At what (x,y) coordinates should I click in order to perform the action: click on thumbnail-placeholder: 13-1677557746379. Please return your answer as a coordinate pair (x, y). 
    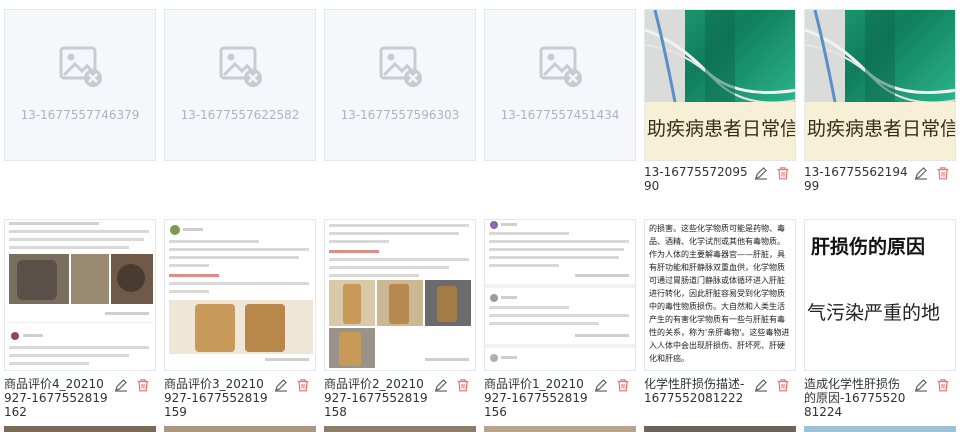
    Looking at the image, I should click on (80, 85).